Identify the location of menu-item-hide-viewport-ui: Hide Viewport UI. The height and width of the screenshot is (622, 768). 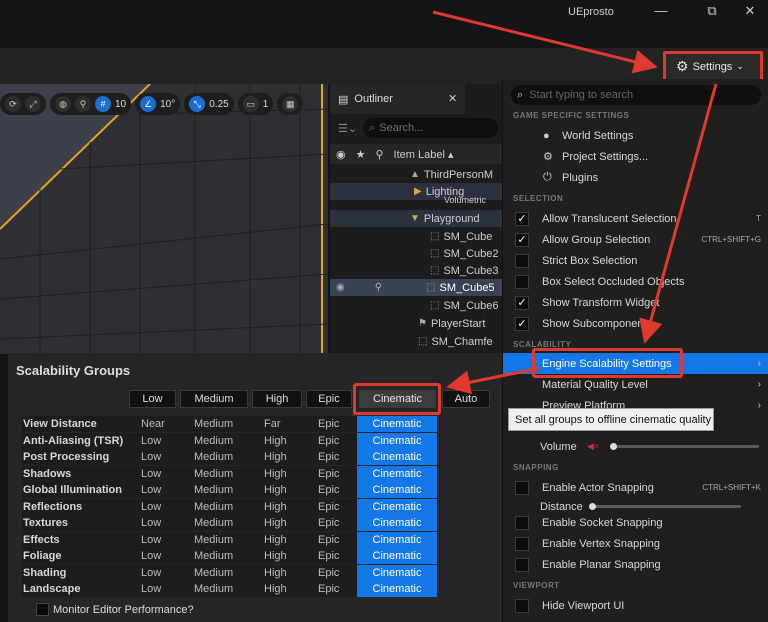
(635, 605).